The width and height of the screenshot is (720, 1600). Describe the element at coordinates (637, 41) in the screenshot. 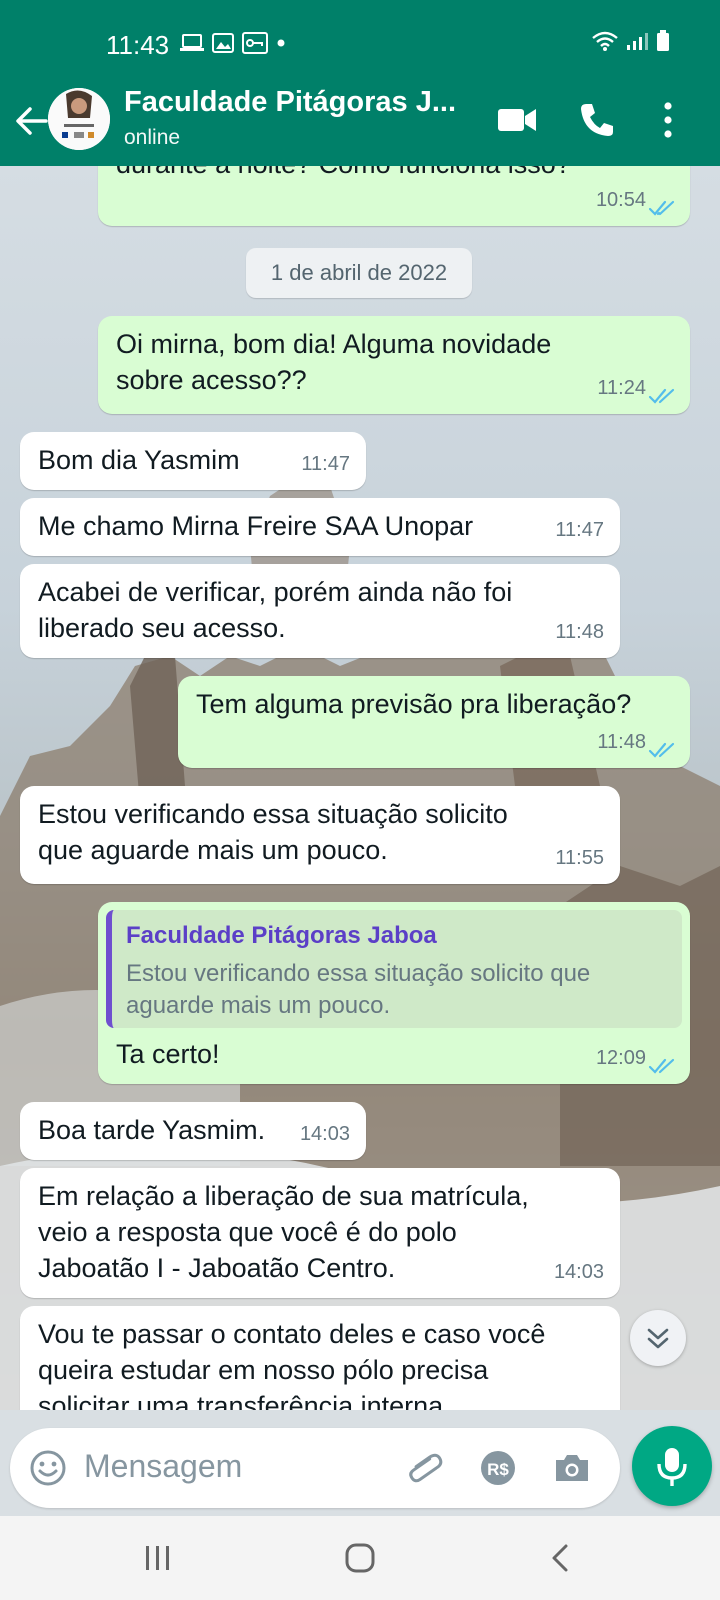

I see `signal-icon` at that location.